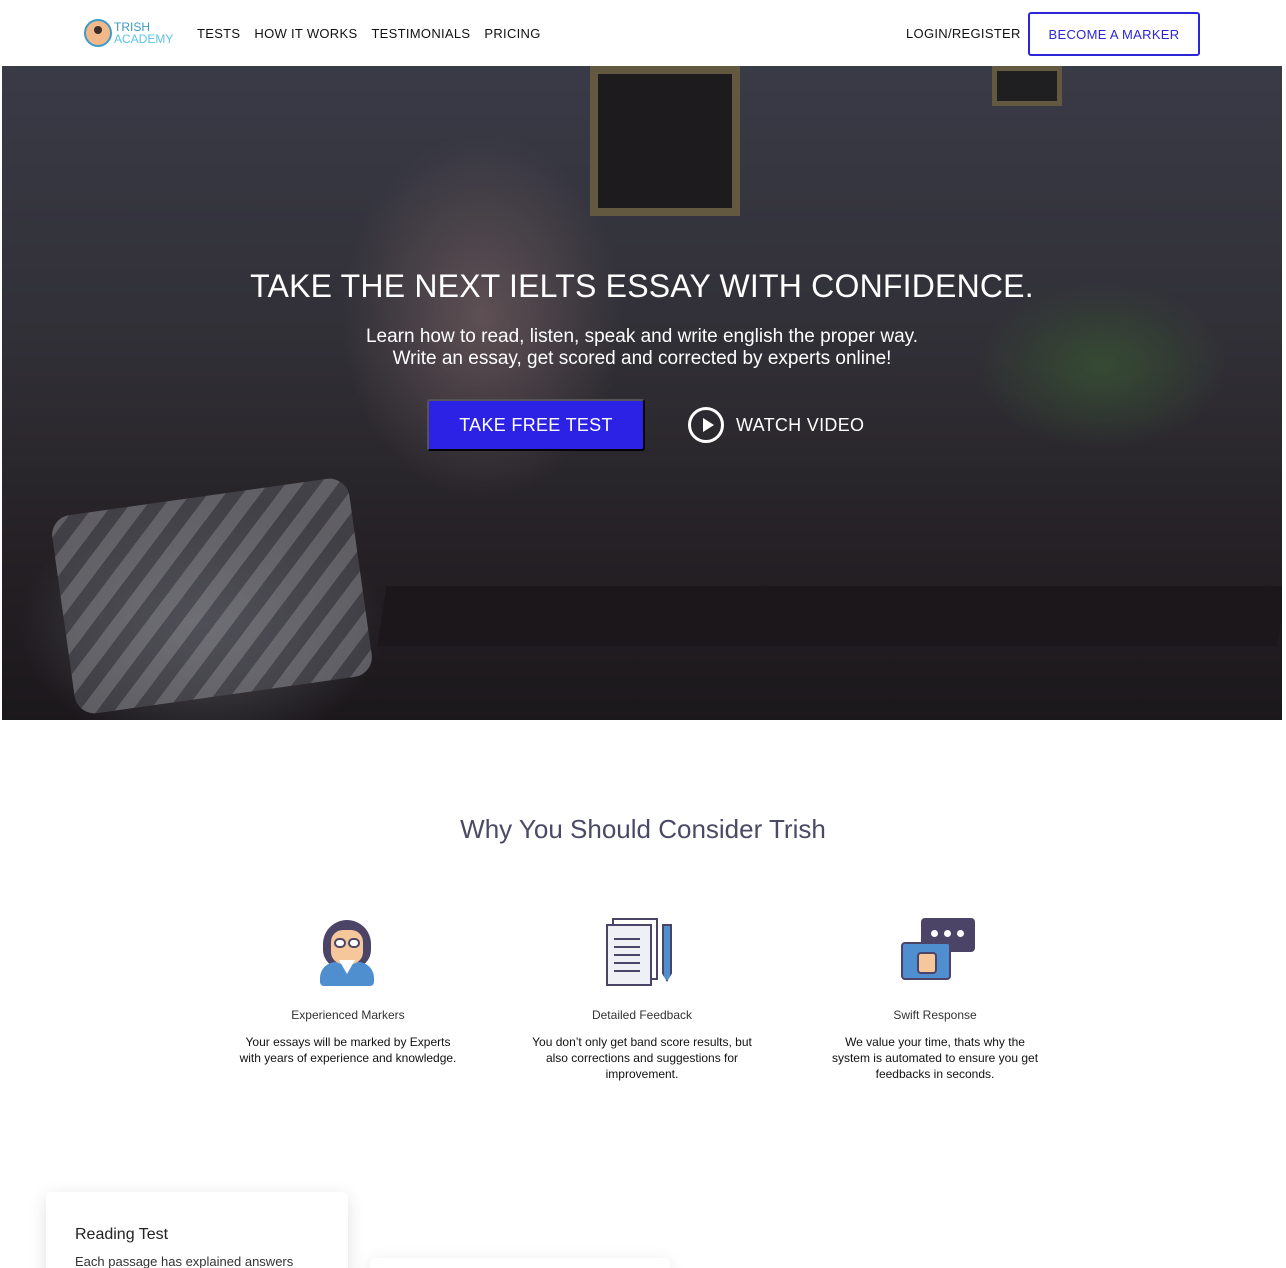 This screenshot has height=1268, width=1286. Describe the element at coordinates (642, 952) in the screenshot. I see `document-checklist-icon` at that location.